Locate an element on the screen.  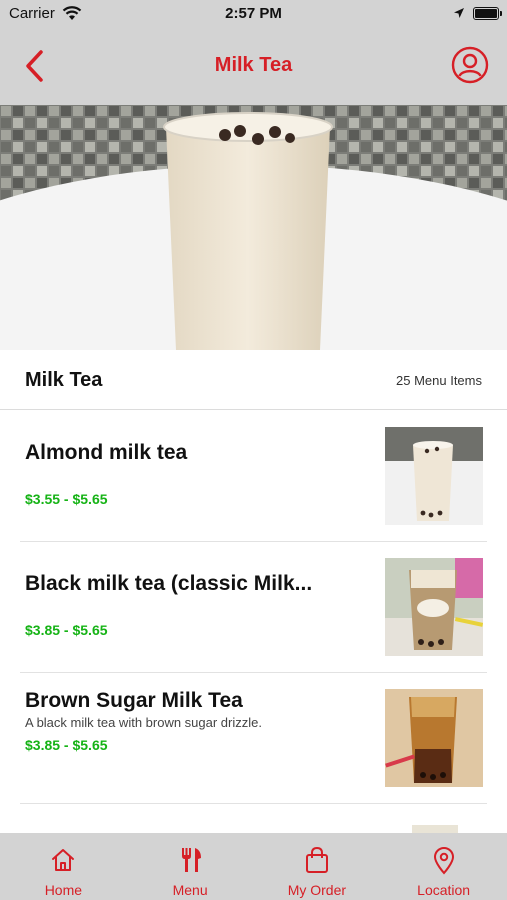
shopping-bag-icon is located at coordinates (316, 859).